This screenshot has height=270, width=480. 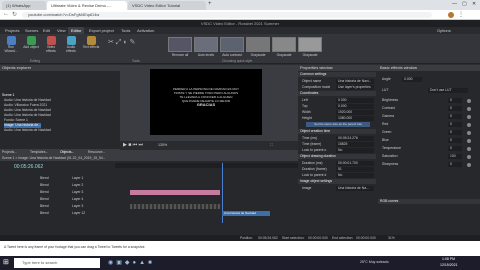 I want to click on fx-contrast: Contrast 0, so click(x=428, y=108).